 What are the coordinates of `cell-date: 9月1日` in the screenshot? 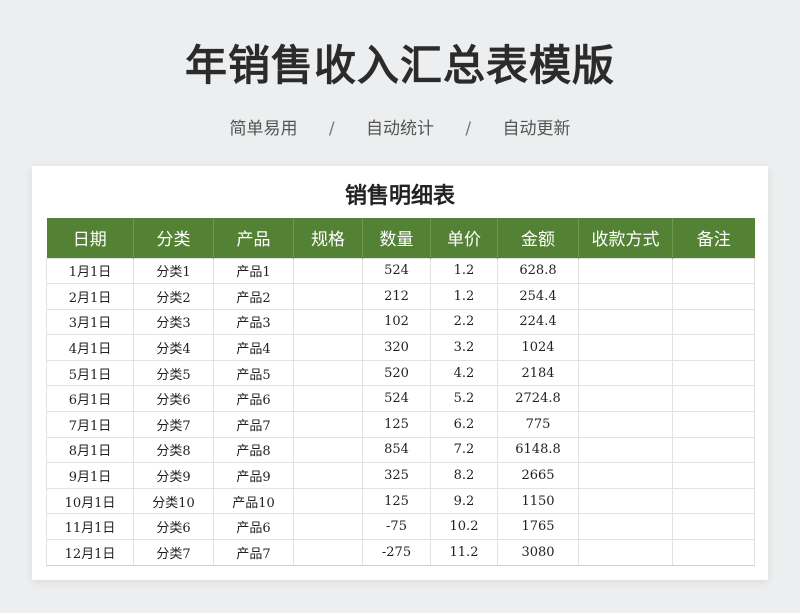 It's located at (90, 475).